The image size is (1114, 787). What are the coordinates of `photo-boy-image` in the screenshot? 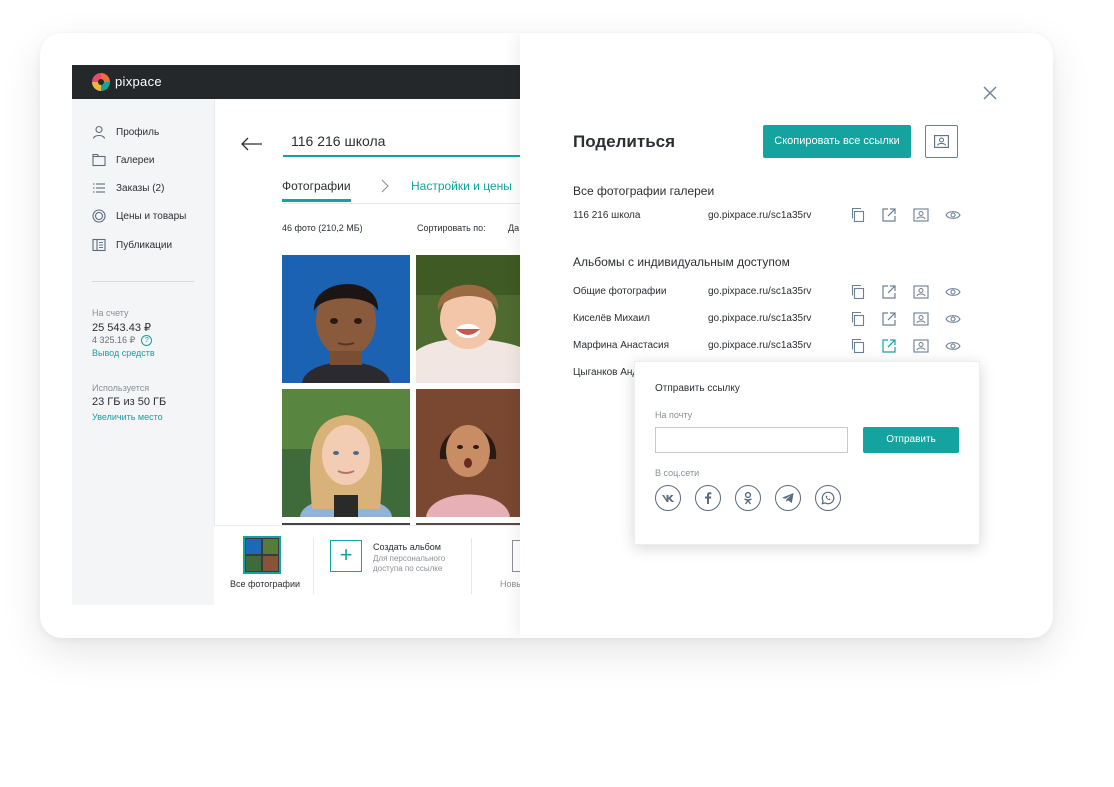 It's located at (346, 319).